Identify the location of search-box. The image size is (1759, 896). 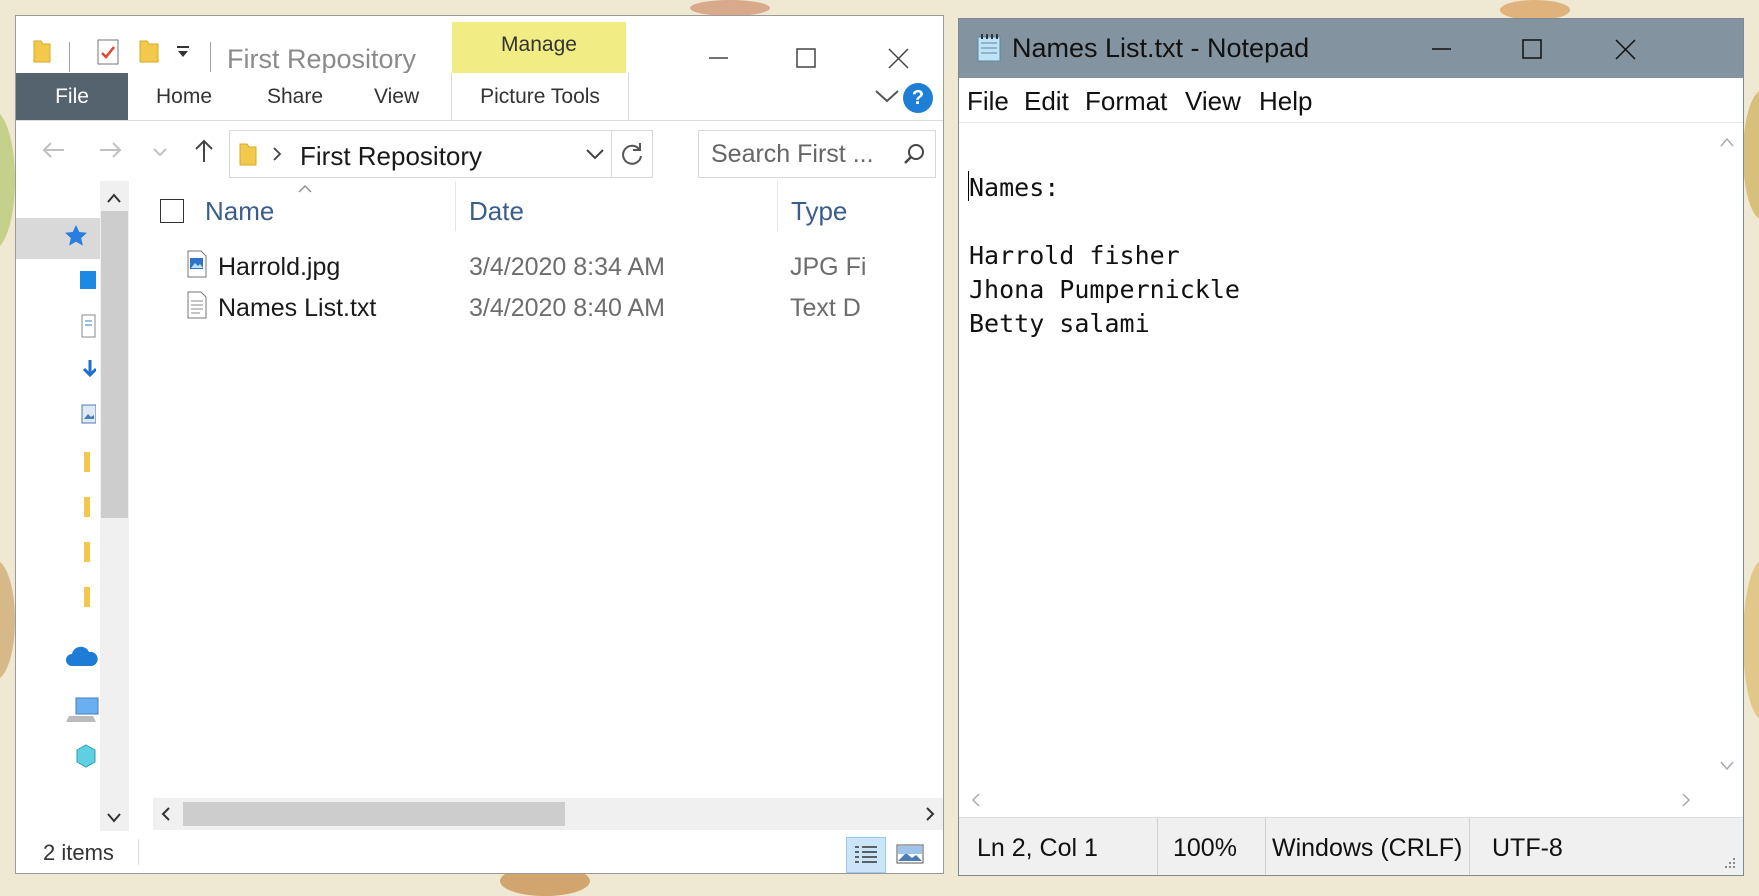
(817, 154).